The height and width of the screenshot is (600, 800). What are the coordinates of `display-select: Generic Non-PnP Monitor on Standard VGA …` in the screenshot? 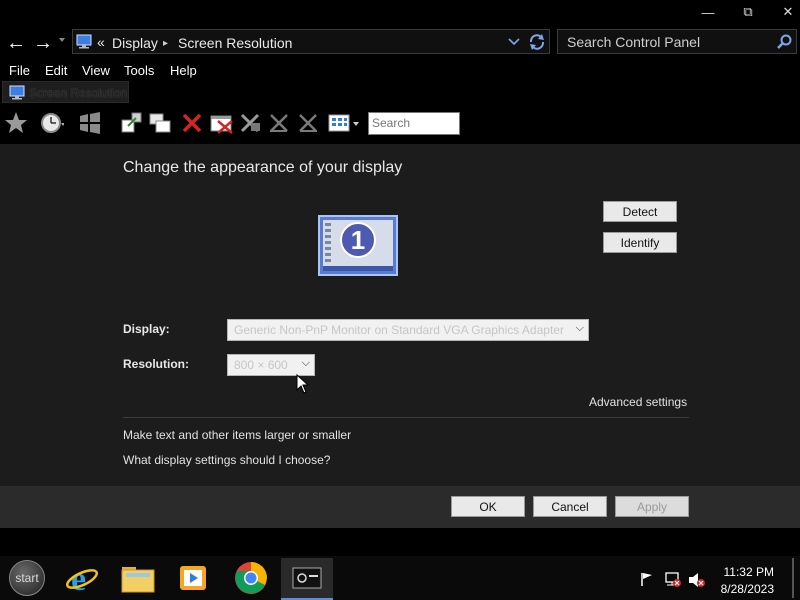 It's located at (408, 330).